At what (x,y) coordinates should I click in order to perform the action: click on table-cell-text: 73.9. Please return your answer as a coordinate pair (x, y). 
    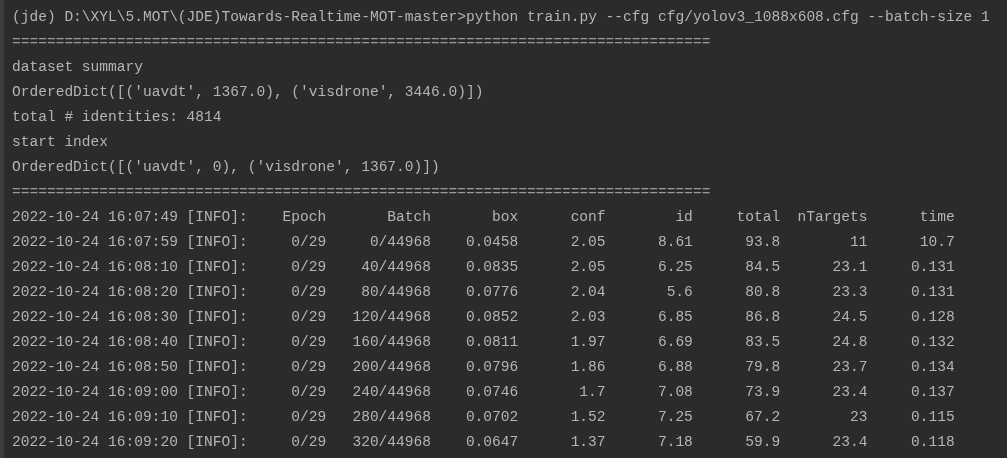
    Looking at the image, I should click on (762, 392).